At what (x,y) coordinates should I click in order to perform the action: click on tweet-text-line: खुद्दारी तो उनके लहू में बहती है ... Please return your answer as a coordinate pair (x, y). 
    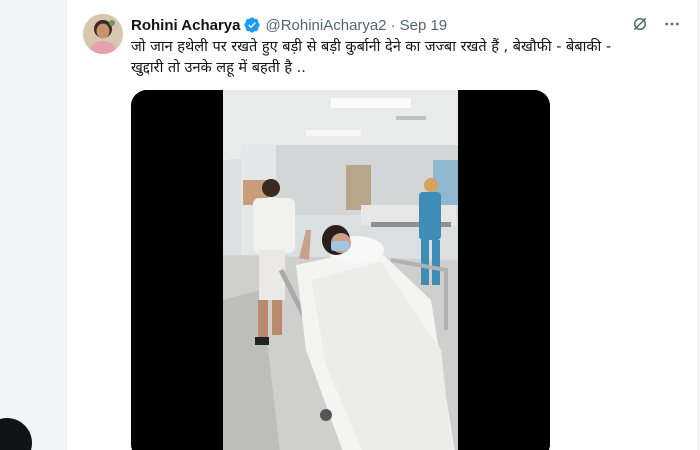
    Looking at the image, I should click on (218, 68).